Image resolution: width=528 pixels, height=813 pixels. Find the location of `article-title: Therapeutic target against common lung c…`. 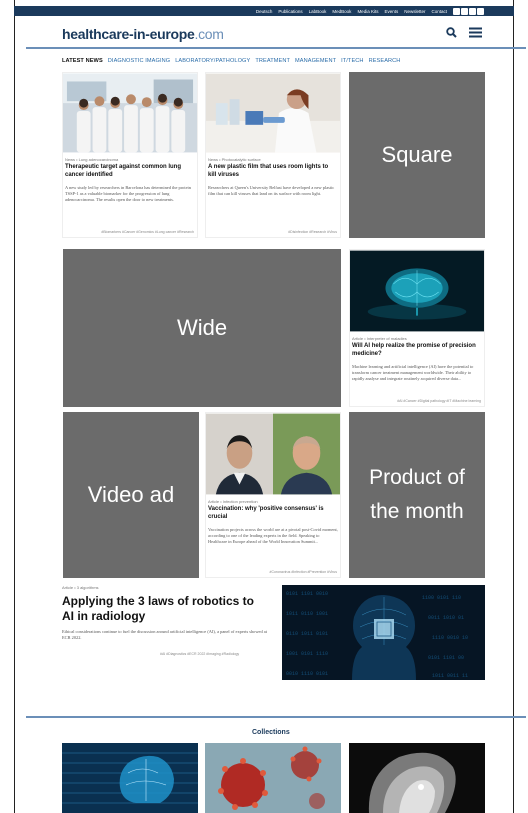

article-title: Therapeutic target against common lung c… is located at coordinates (130, 171).